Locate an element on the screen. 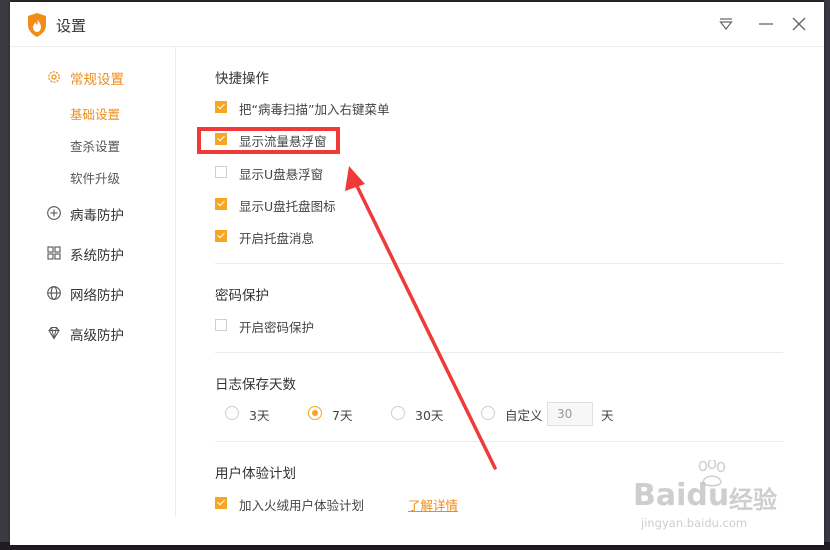  section-title-ux-plan: 用户体验计划 is located at coordinates (255, 474).